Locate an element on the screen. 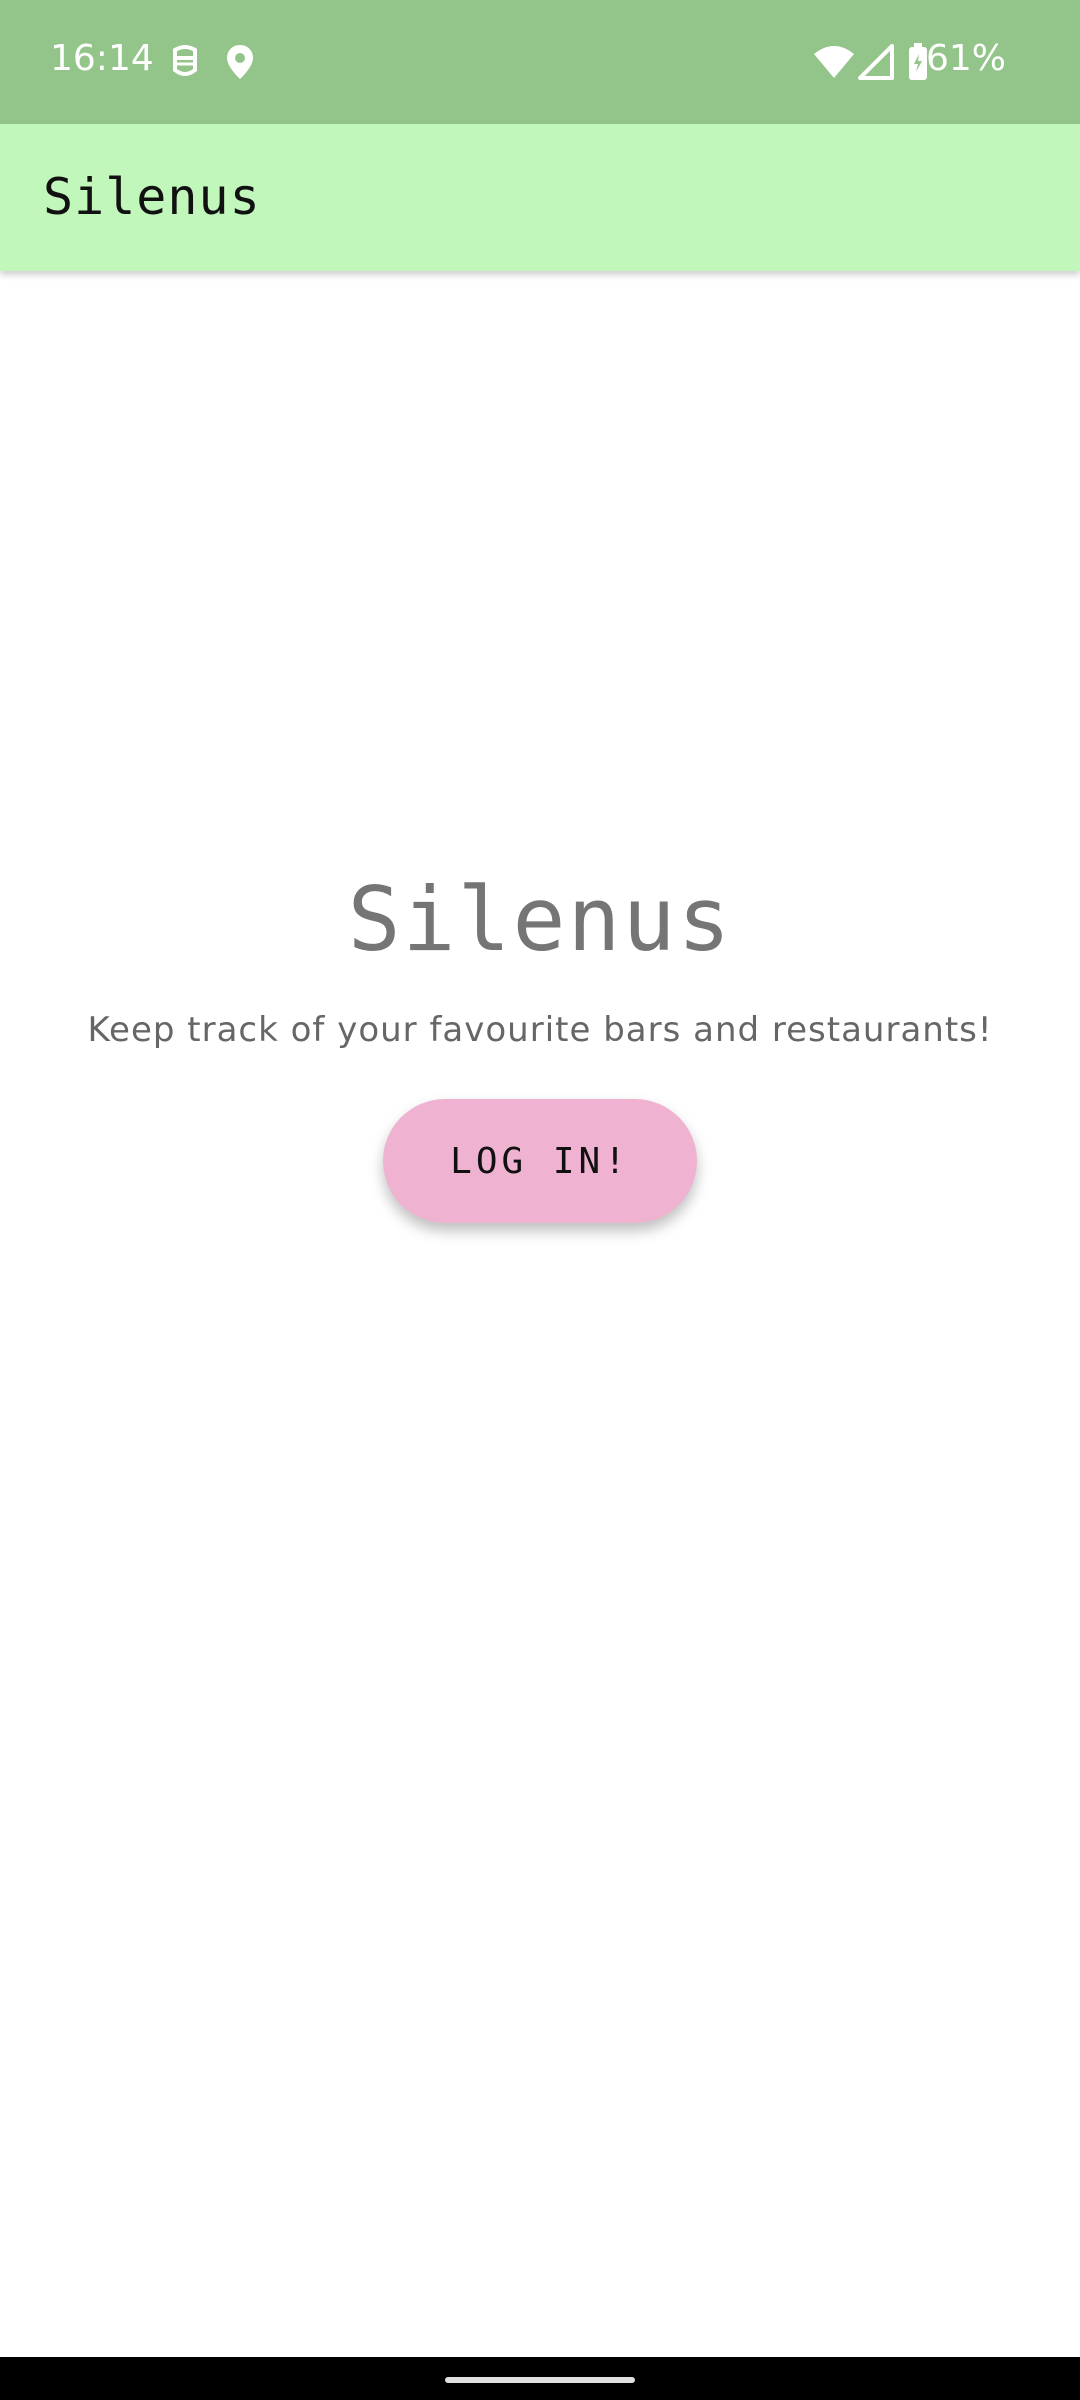 The width and height of the screenshot is (1080, 2400). hero-title: Silenus is located at coordinates (540, 919).